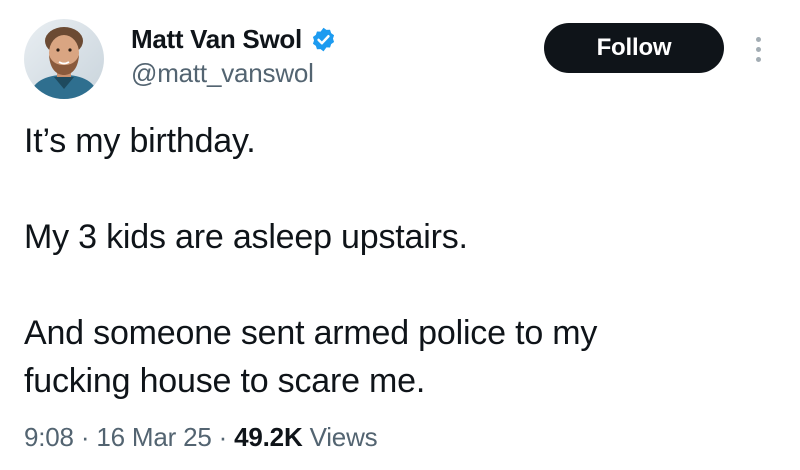 The image size is (800, 470). Describe the element at coordinates (343, 437) in the screenshot. I see `views-label: Views` at that location.